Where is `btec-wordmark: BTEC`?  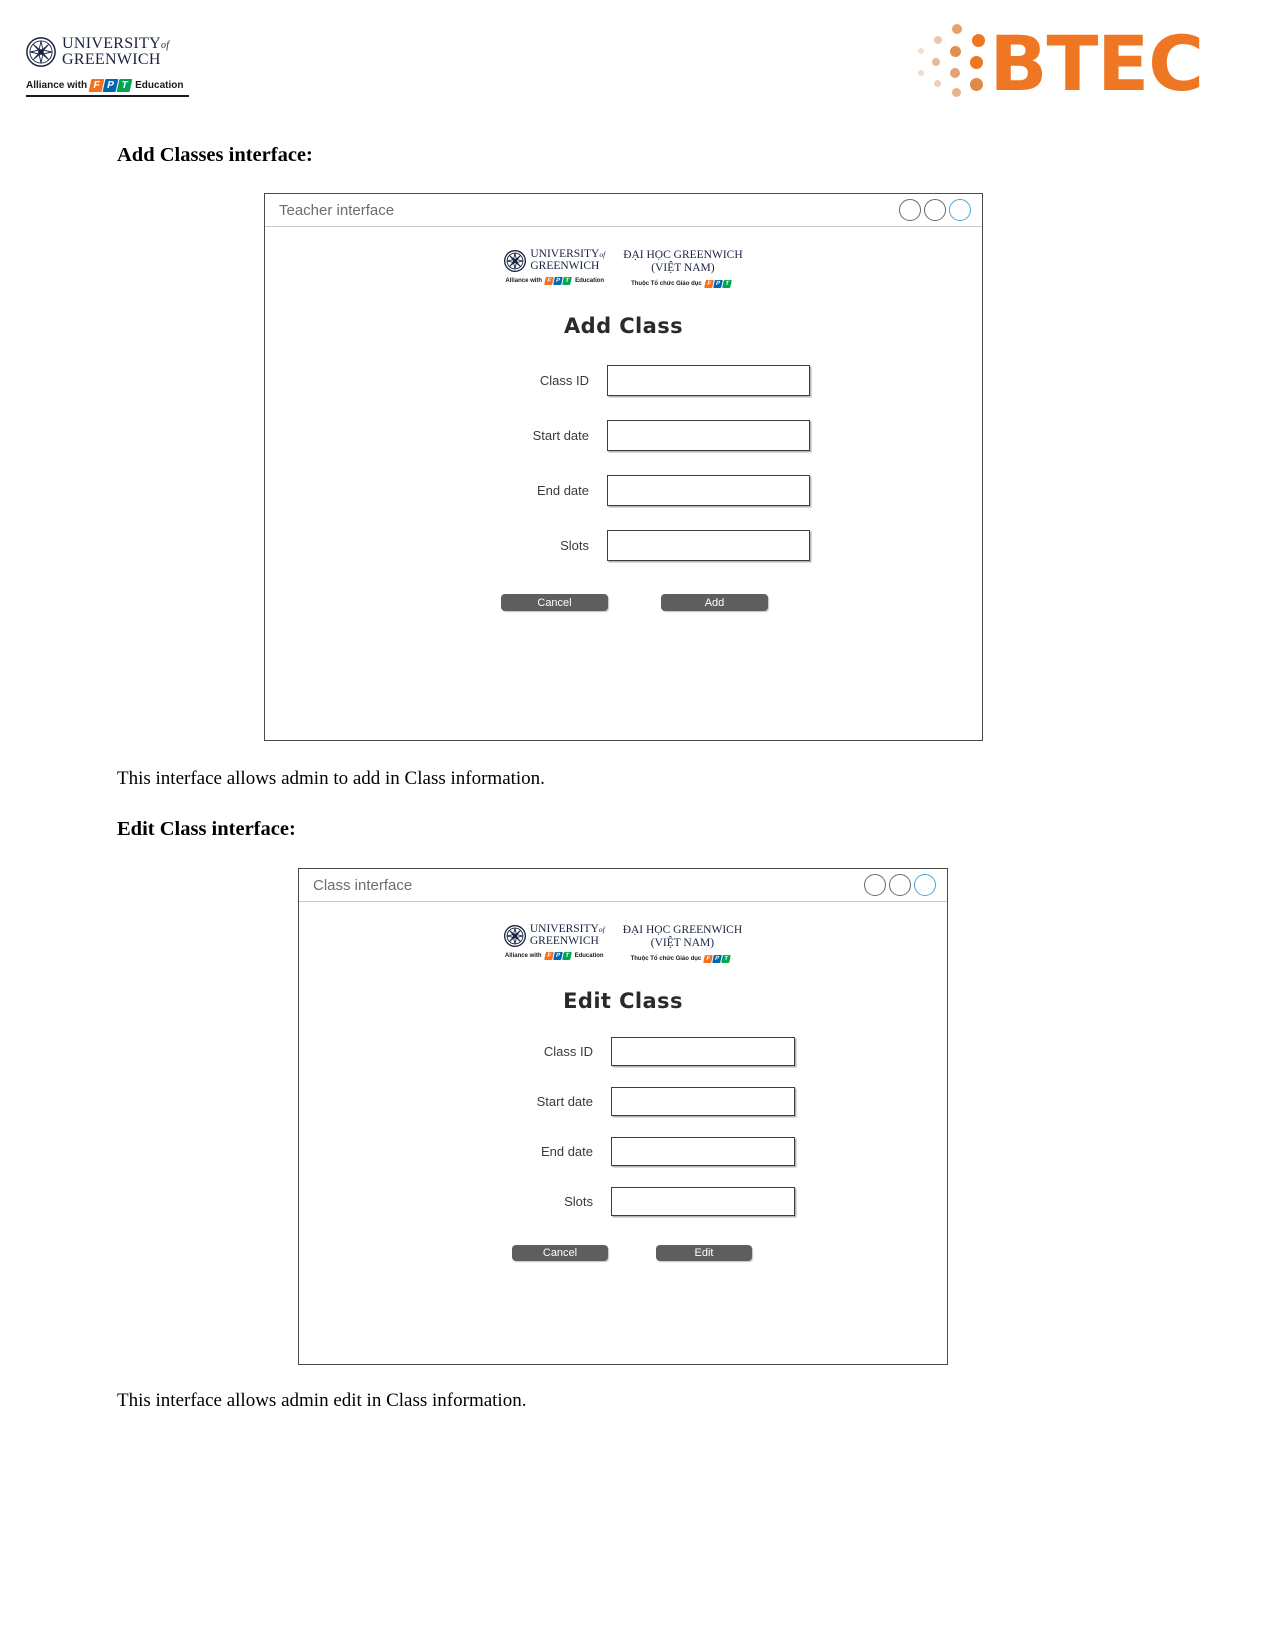 btec-wordmark: BTEC is located at coordinates (1096, 63).